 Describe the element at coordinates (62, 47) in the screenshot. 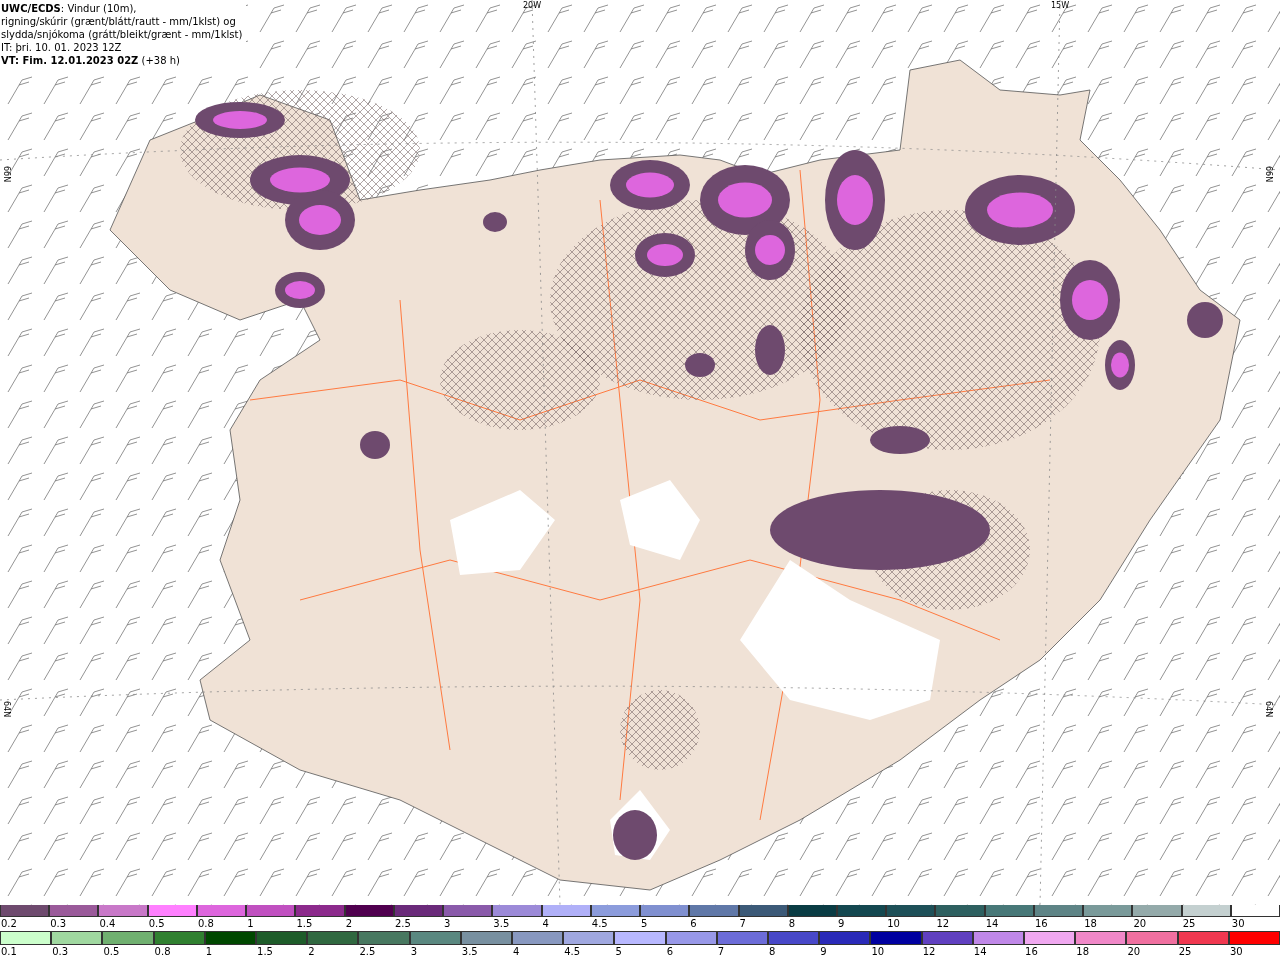

I see `map-info-line: IT: þri. 10. 01. 2023 12Z` at that location.